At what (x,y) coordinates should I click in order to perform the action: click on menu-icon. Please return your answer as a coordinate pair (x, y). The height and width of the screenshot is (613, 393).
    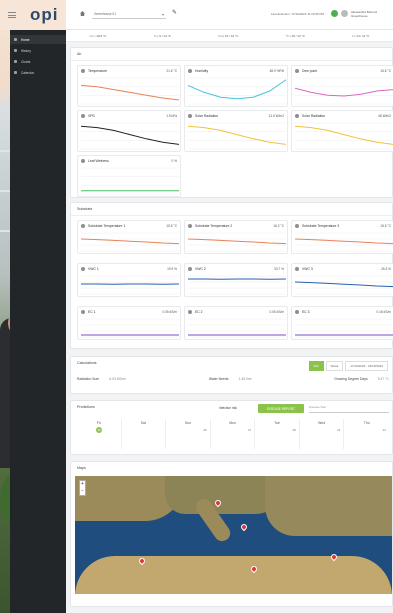
    Looking at the image, I should click on (12, 15).